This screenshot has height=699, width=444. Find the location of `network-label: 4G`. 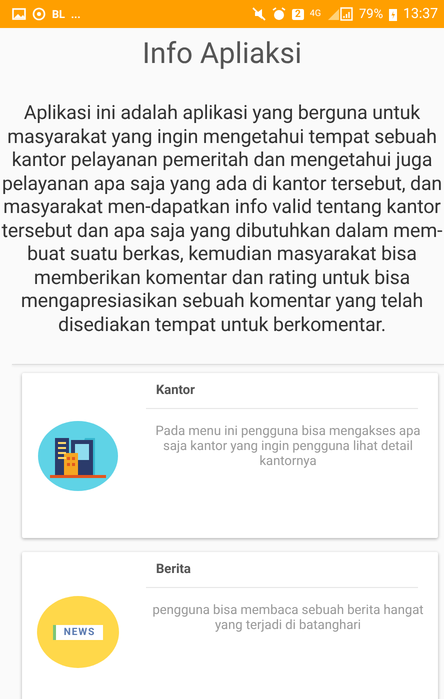

network-label: 4G is located at coordinates (315, 14).